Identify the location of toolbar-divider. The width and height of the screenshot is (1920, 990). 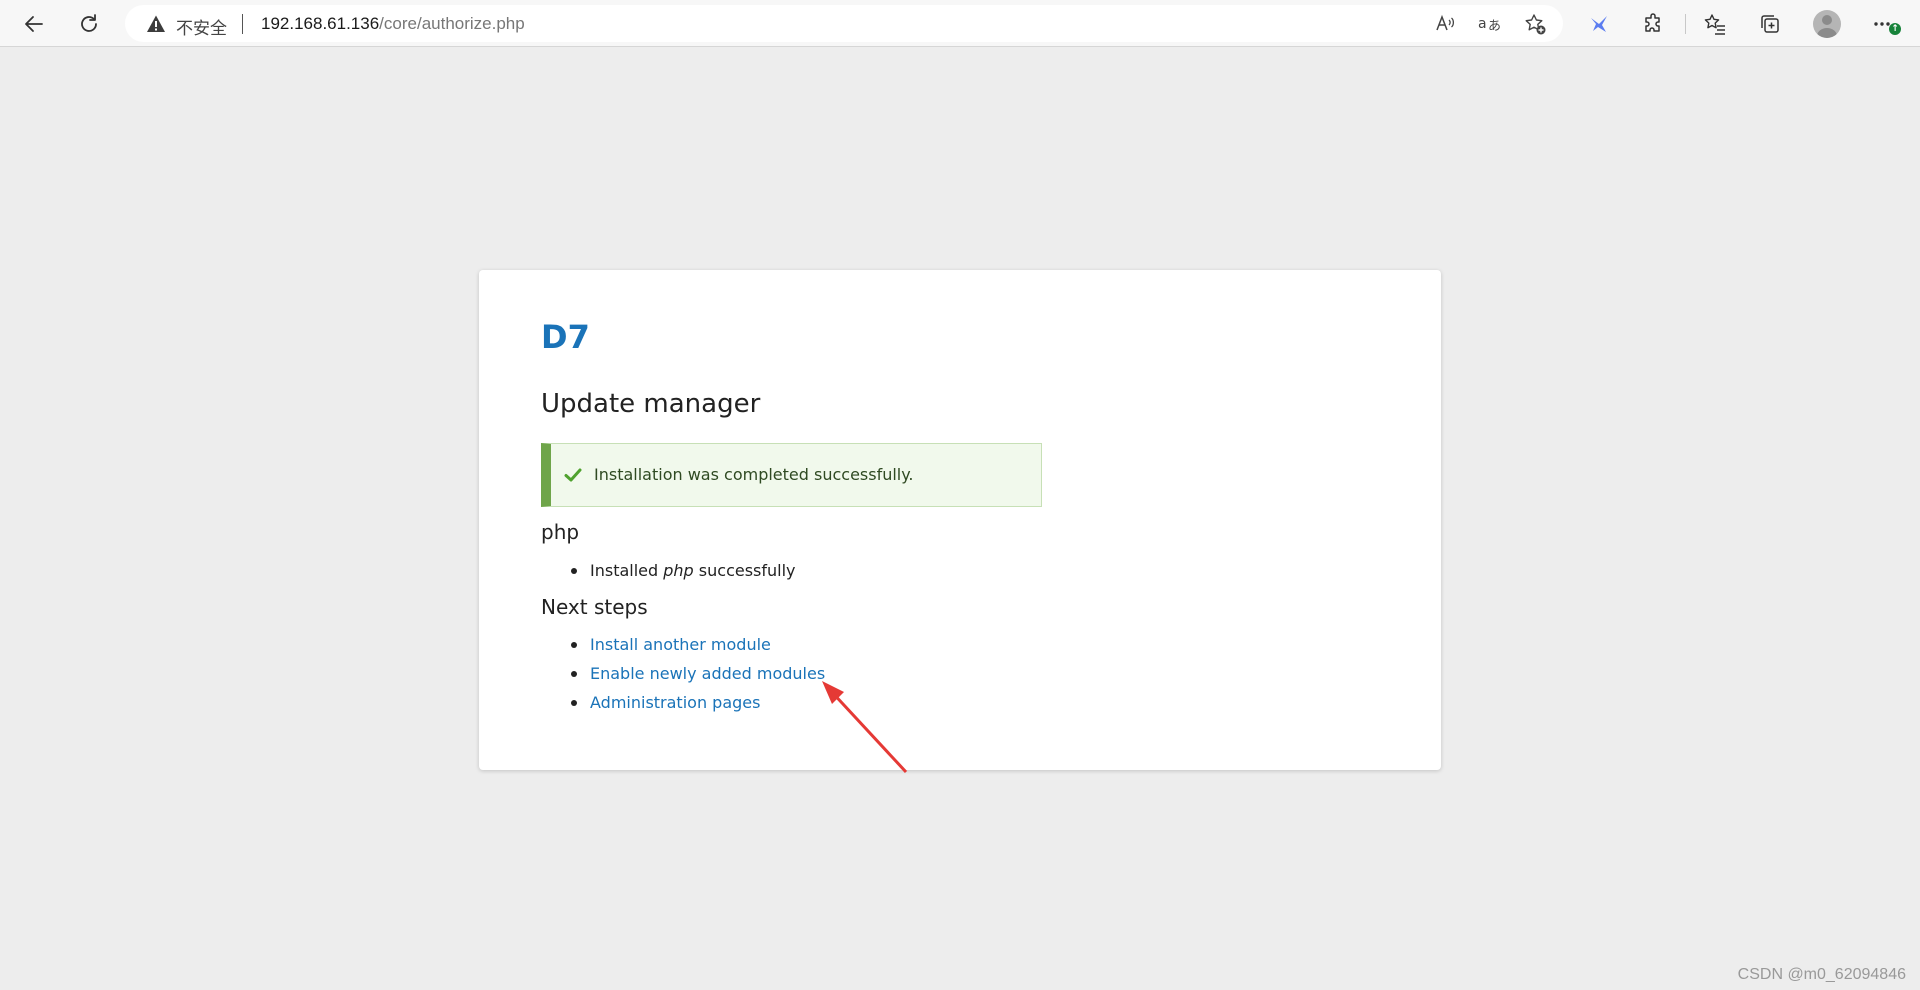
(1685, 24).